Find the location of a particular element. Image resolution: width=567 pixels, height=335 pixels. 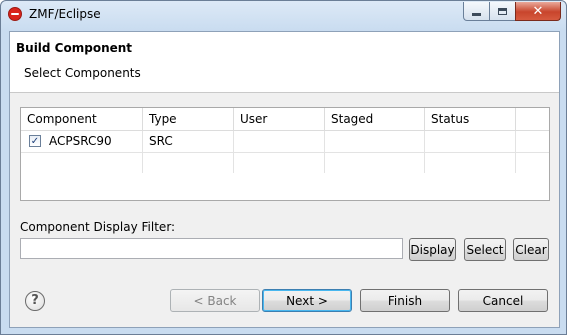

column-header-type: Type is located at coordinates (188, 119).